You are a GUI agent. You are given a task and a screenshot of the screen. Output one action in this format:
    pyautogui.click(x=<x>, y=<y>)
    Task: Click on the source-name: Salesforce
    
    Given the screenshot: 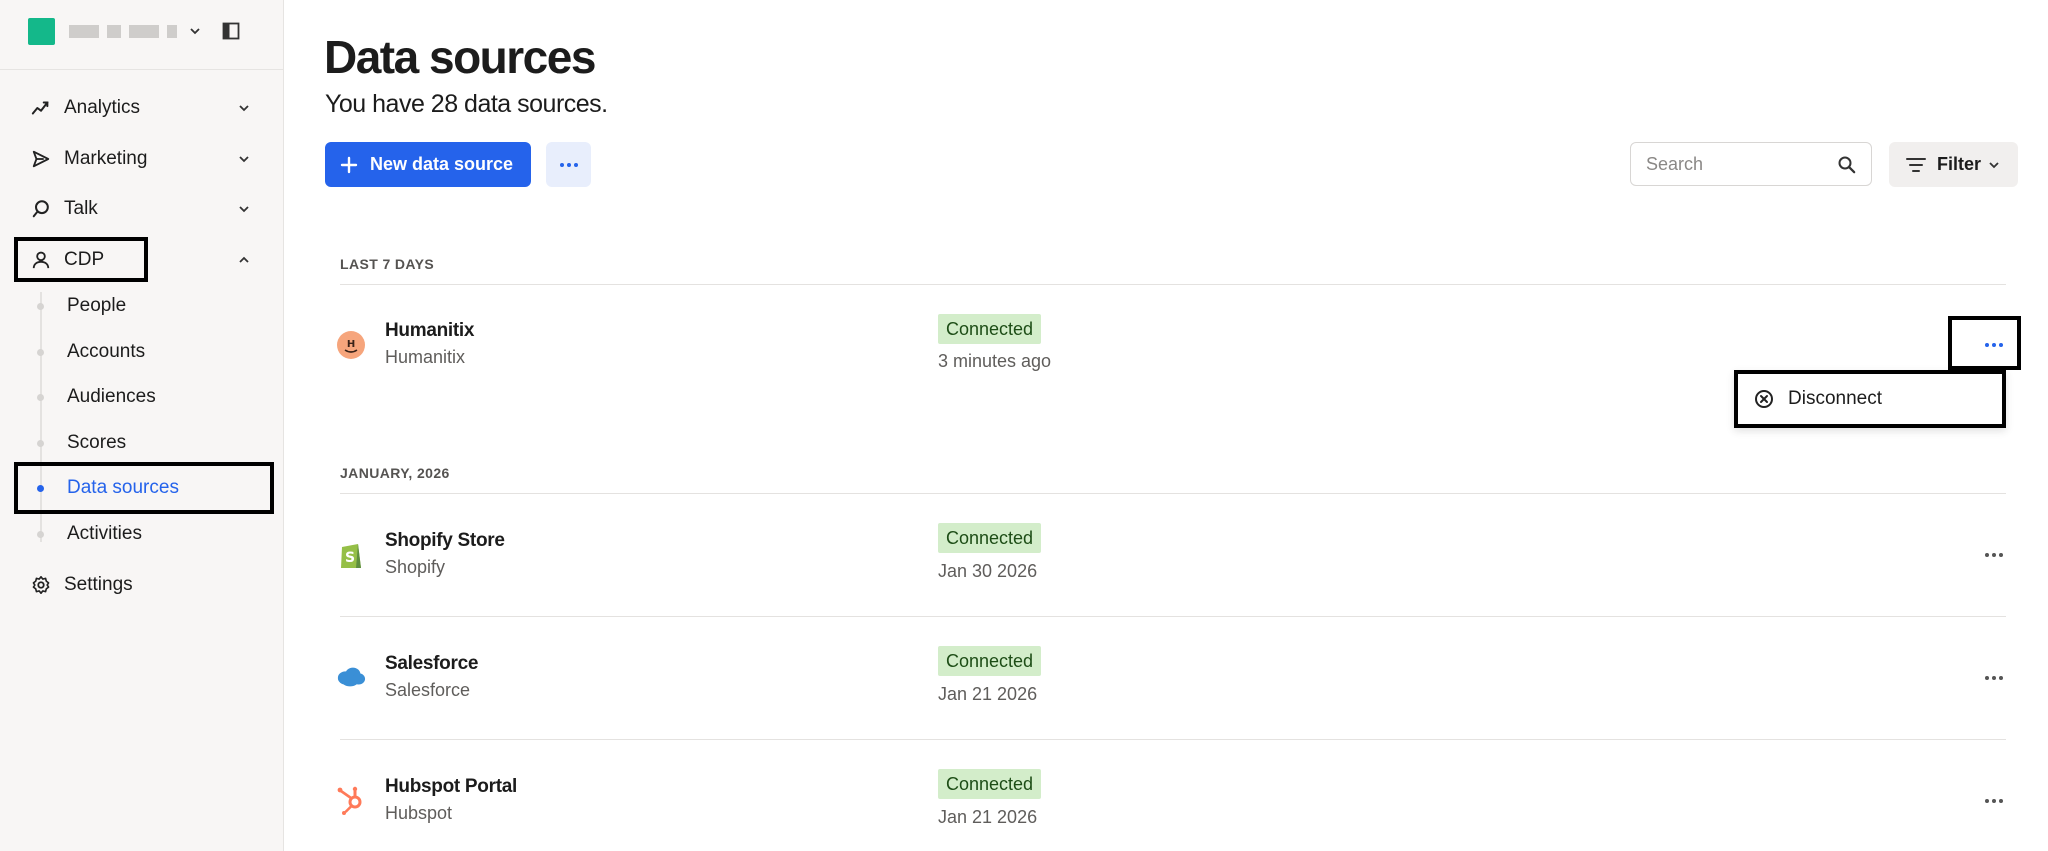 What is the action you would take?
    pyautogui.click(x=432, y=663)
    